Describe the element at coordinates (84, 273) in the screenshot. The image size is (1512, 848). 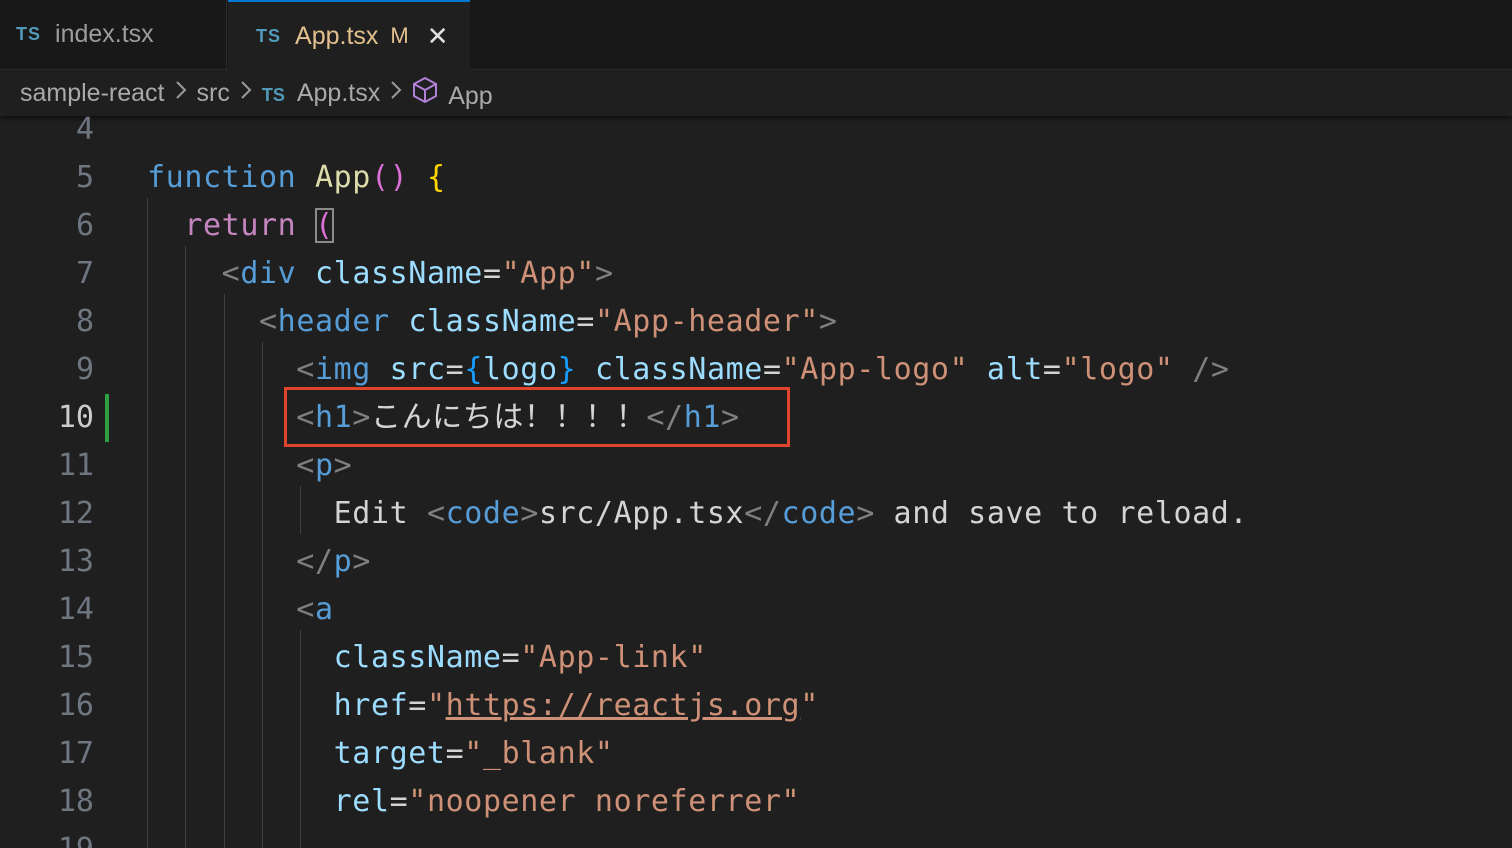
I see `line-number: 7` at that location.